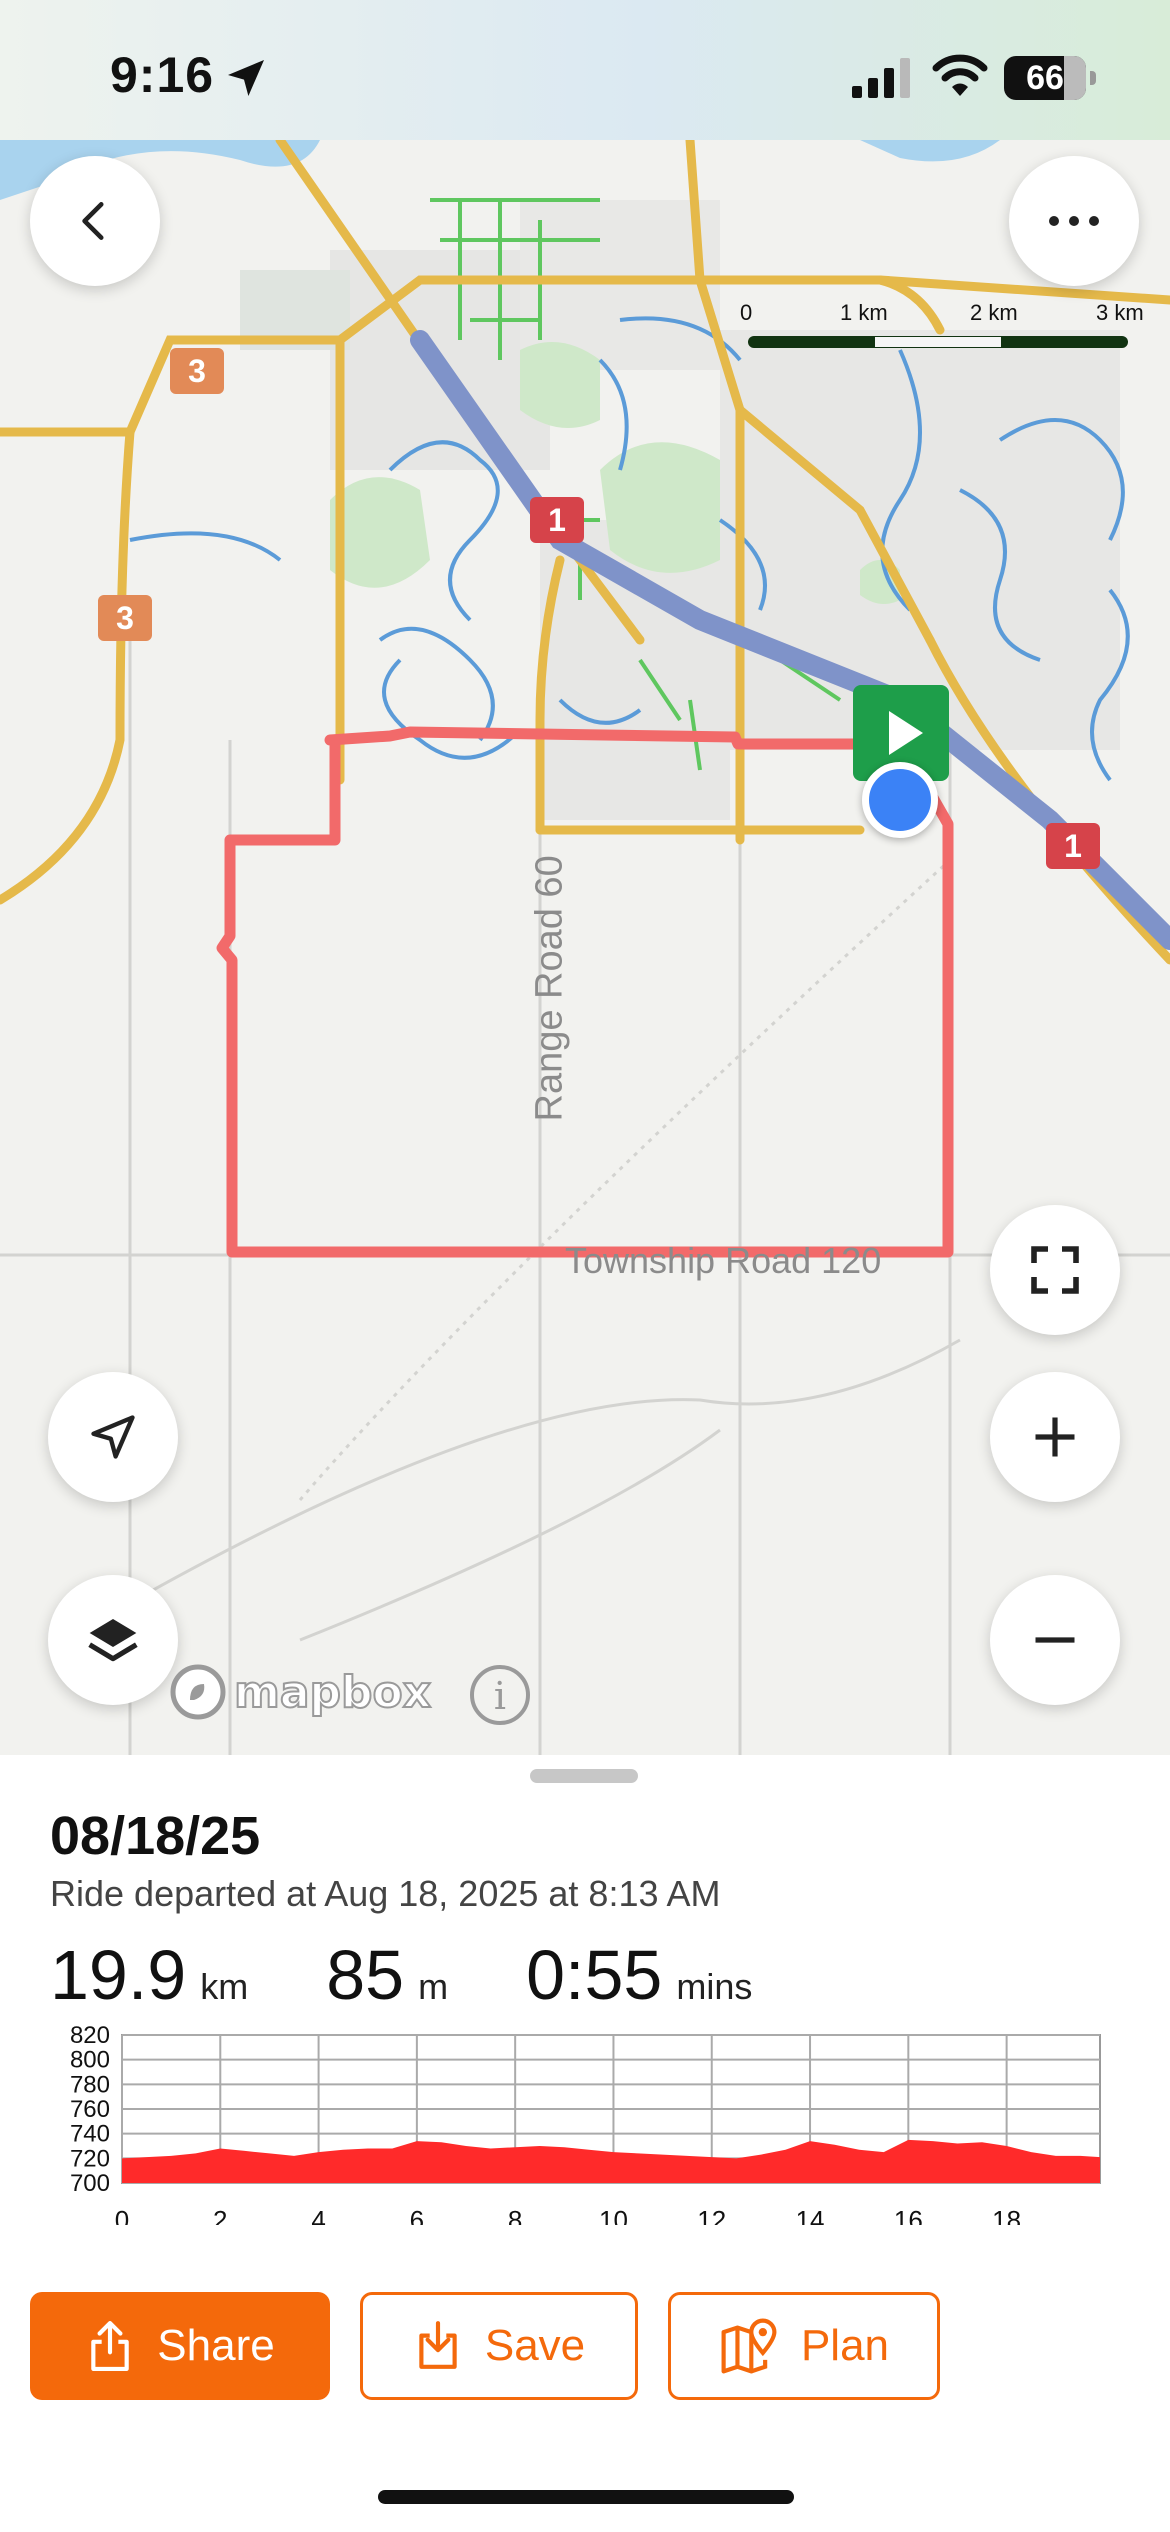  I want to click on chart-y-tick-label: 780, so click(90, 2084).